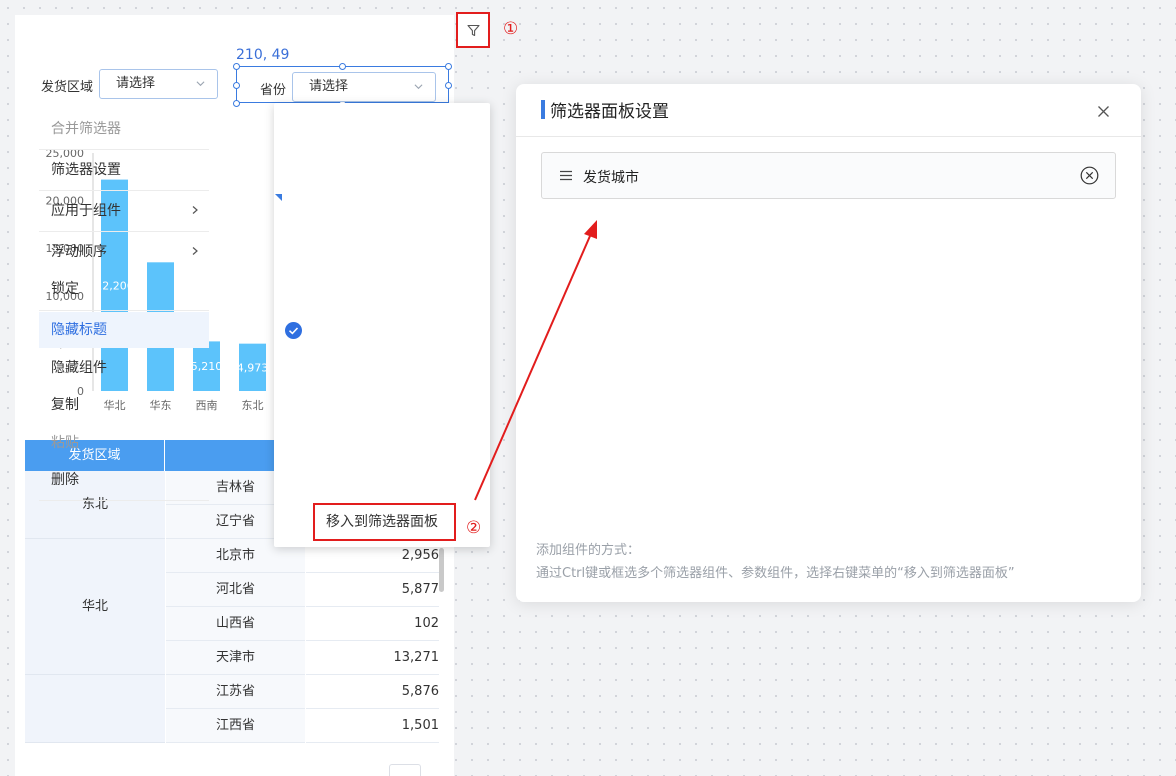 The height and width of the screenshot is (776, 1176). What do you see at coordinates (65, 289) in the screenshot?
I see `menu-item-label: 锁定` at bounding box center [65, 289].